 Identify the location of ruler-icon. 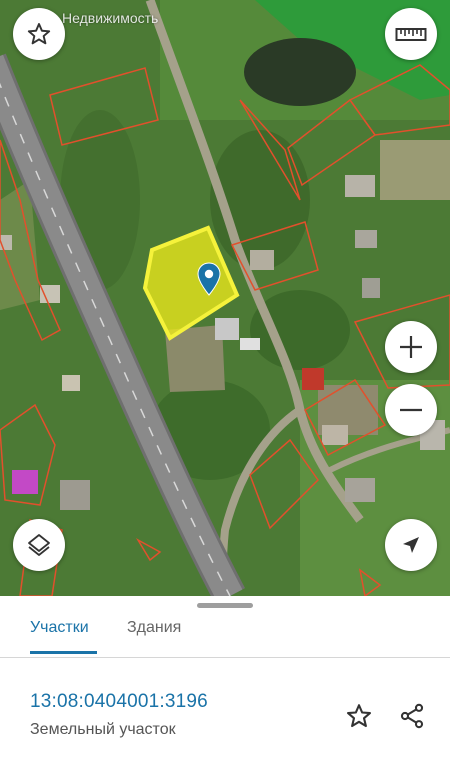
(411, 34).